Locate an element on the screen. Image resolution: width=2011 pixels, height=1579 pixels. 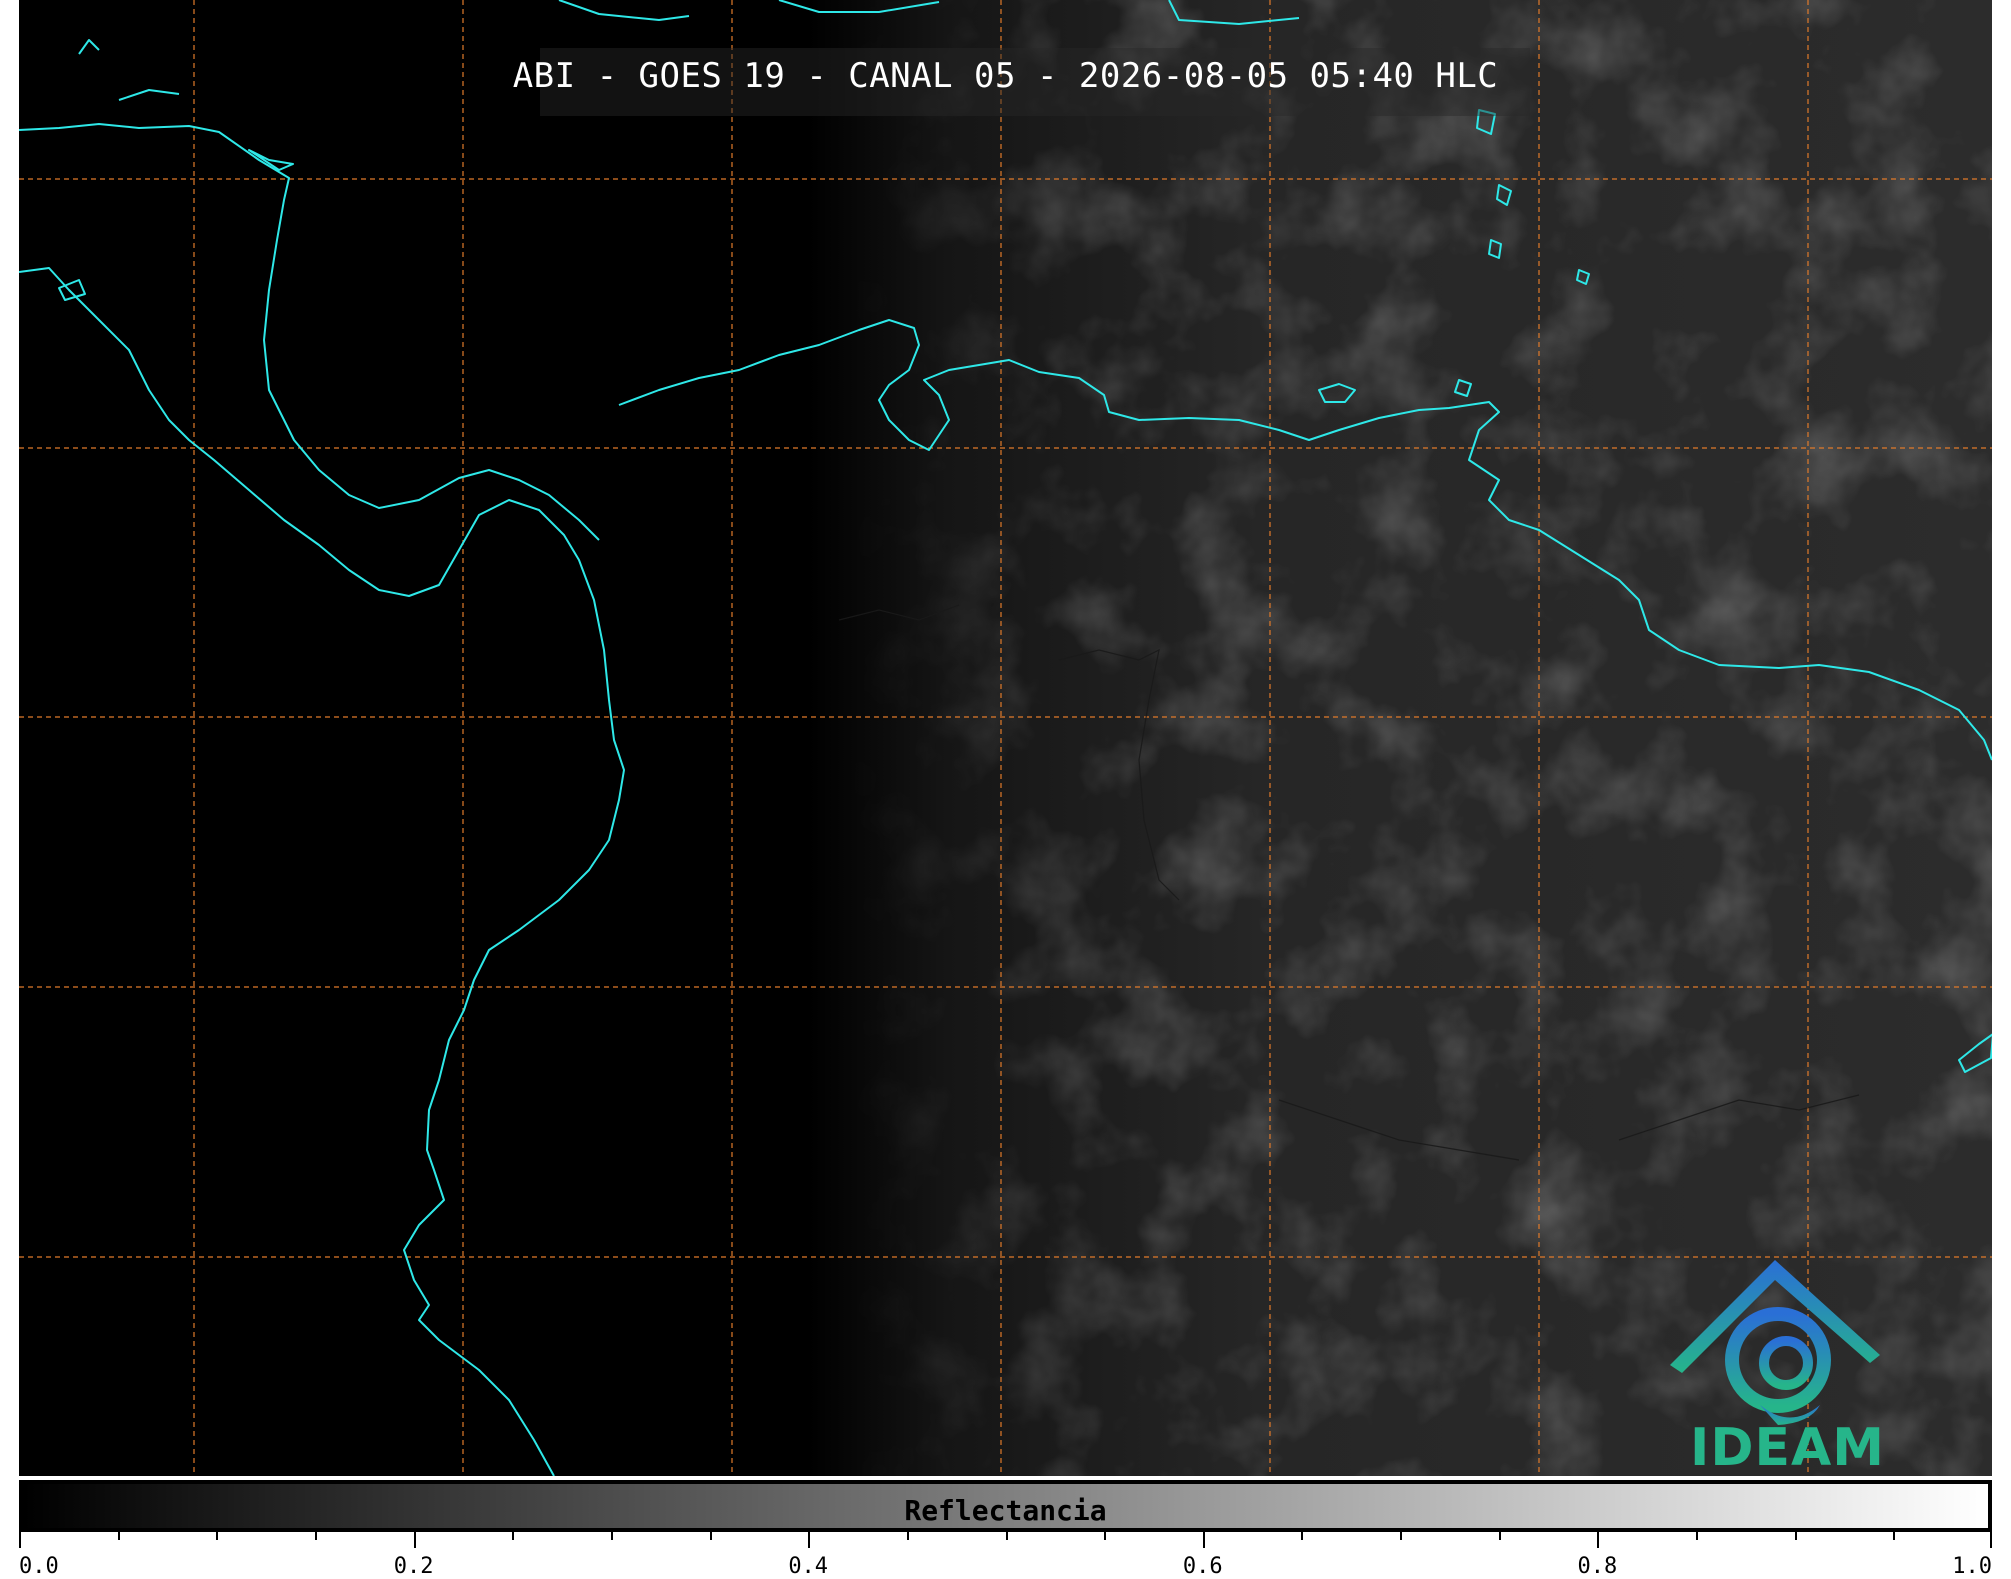
colorbar-tick-label: 0.4 is located at coordinates (808, 1566).